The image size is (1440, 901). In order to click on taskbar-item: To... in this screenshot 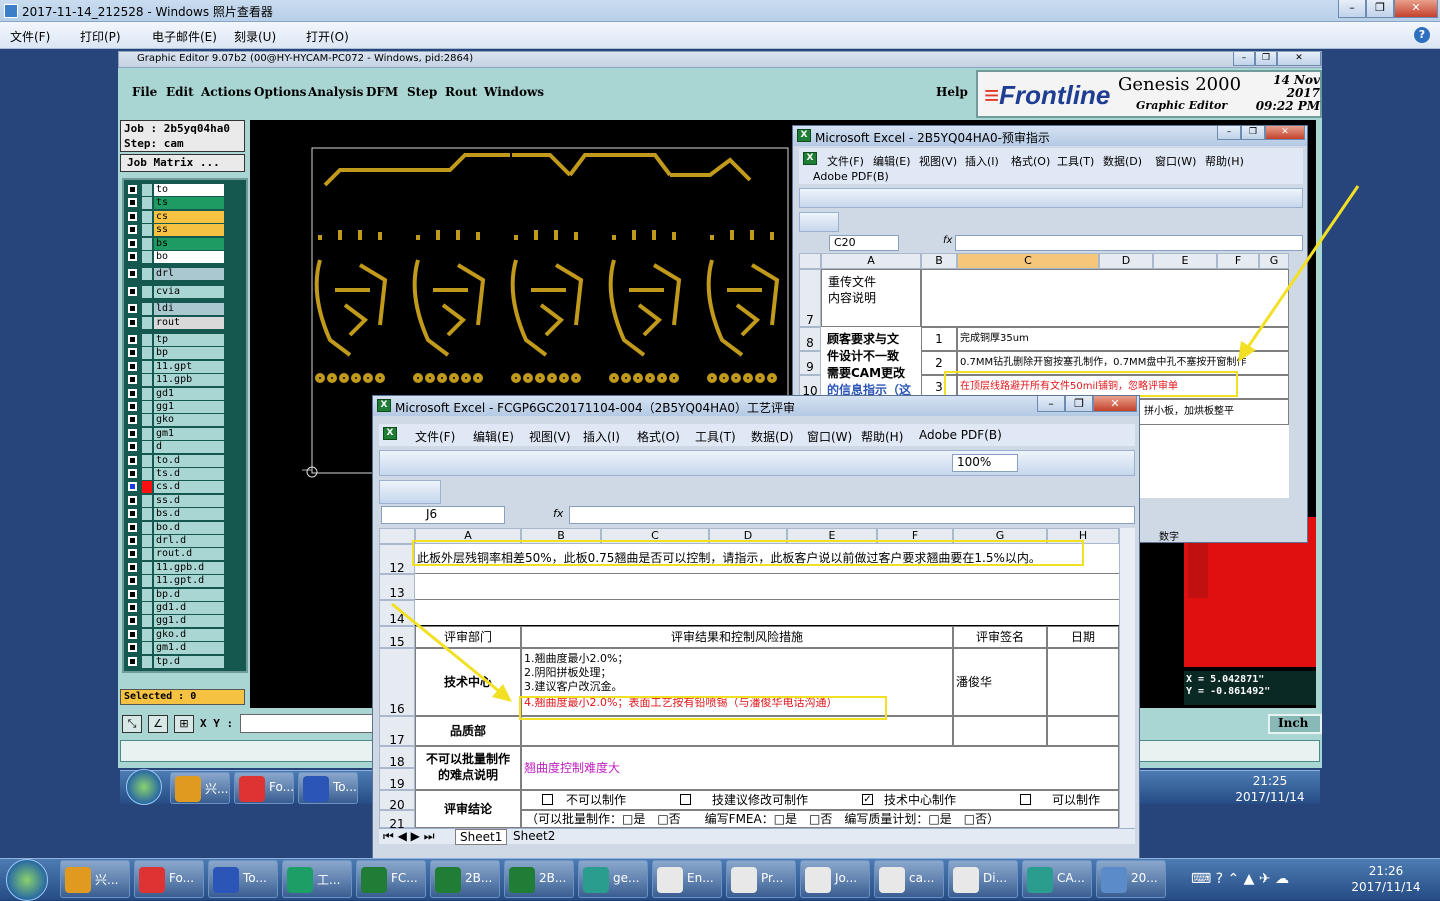, I will do `click(243, 879)`.